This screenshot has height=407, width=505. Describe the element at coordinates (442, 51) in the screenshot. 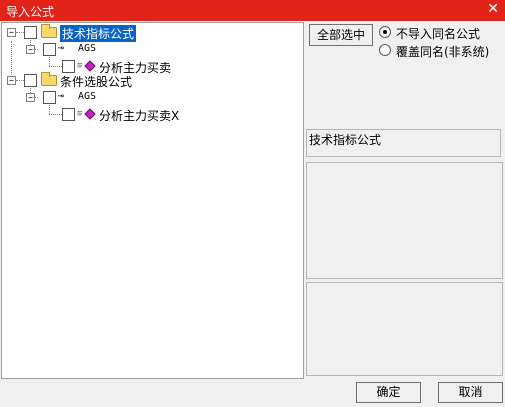

I see `overwrite-duplicates-label: 覆盖同名(非系统)` at that location.